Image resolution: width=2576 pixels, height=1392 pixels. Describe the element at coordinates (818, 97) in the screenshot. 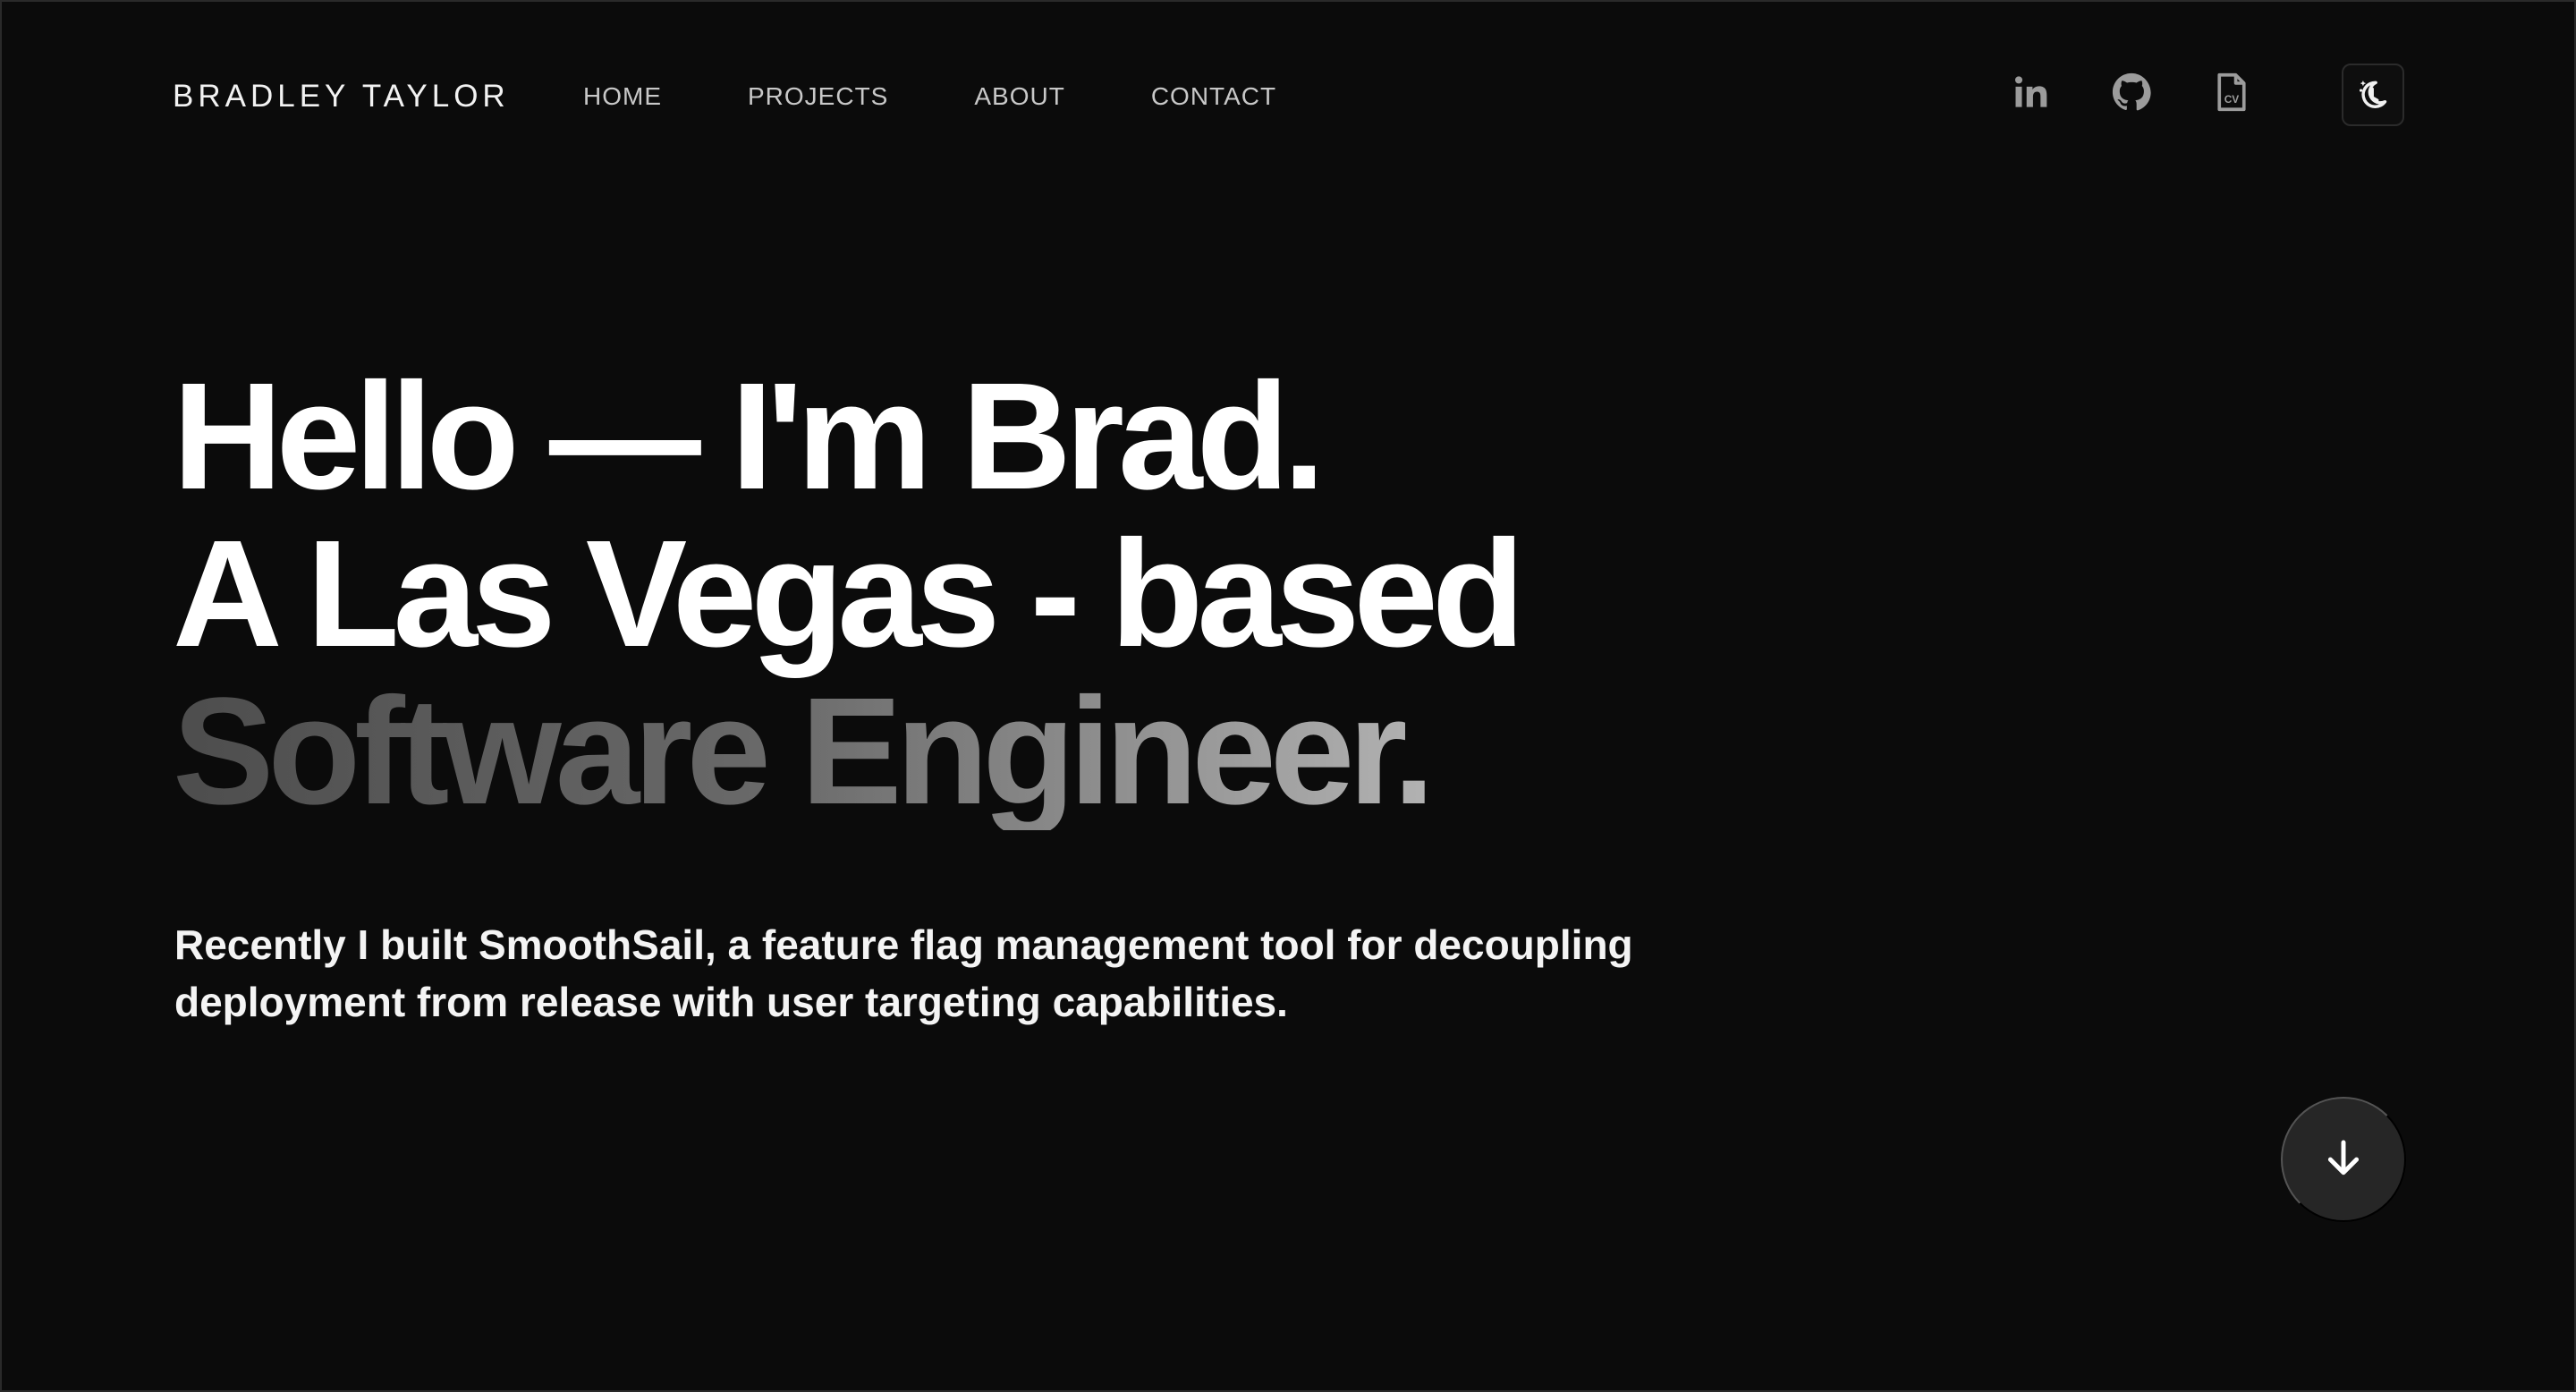

I see `nav-projects: PROJECTS` at that location.